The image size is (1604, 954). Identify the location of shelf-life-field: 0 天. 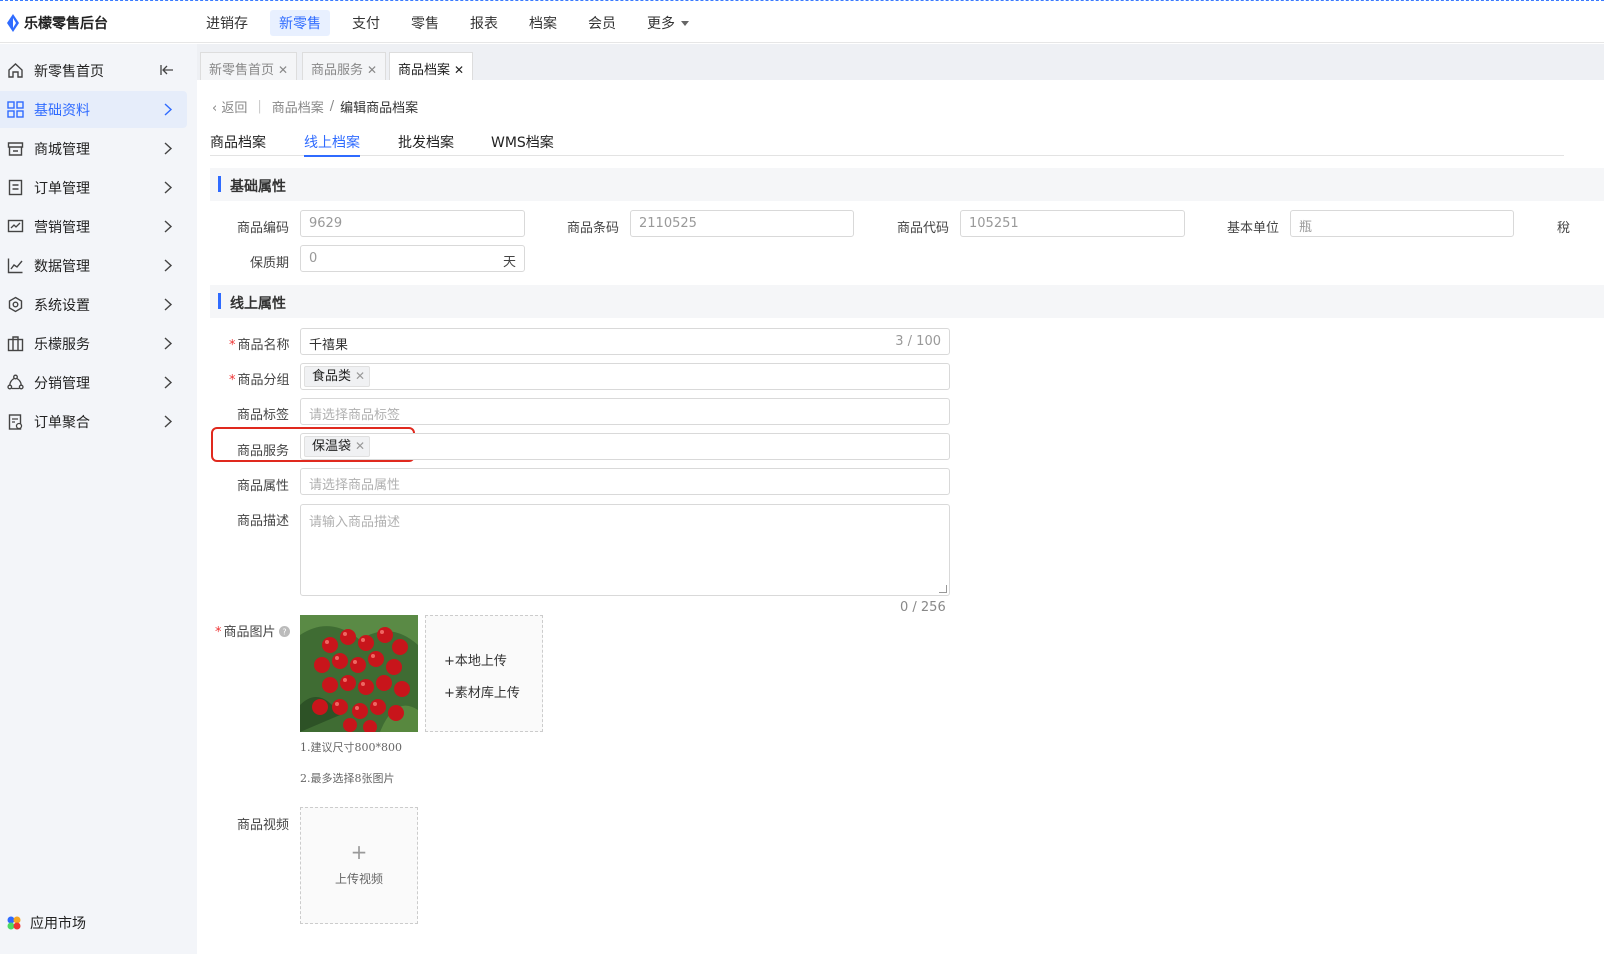
(412, 258).